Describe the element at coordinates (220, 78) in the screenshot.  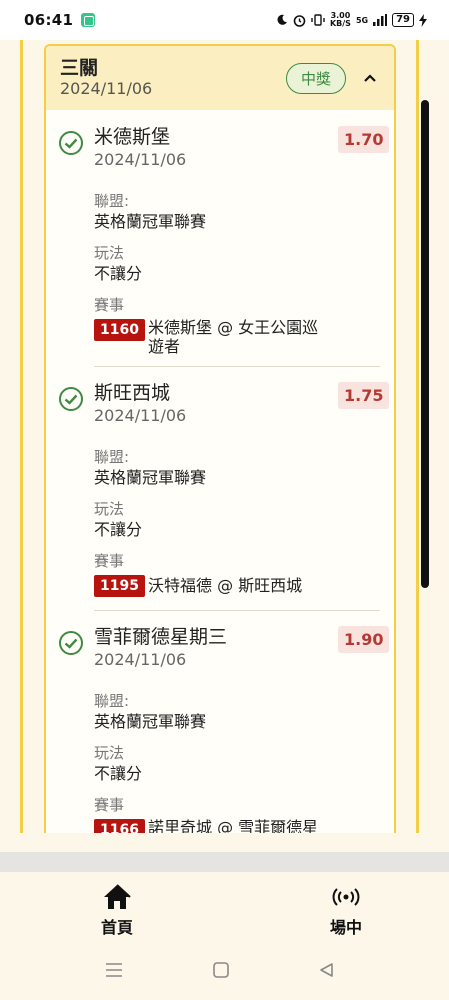
I see `ticket-header: 三關 2024/11/06 中獎` at that location.